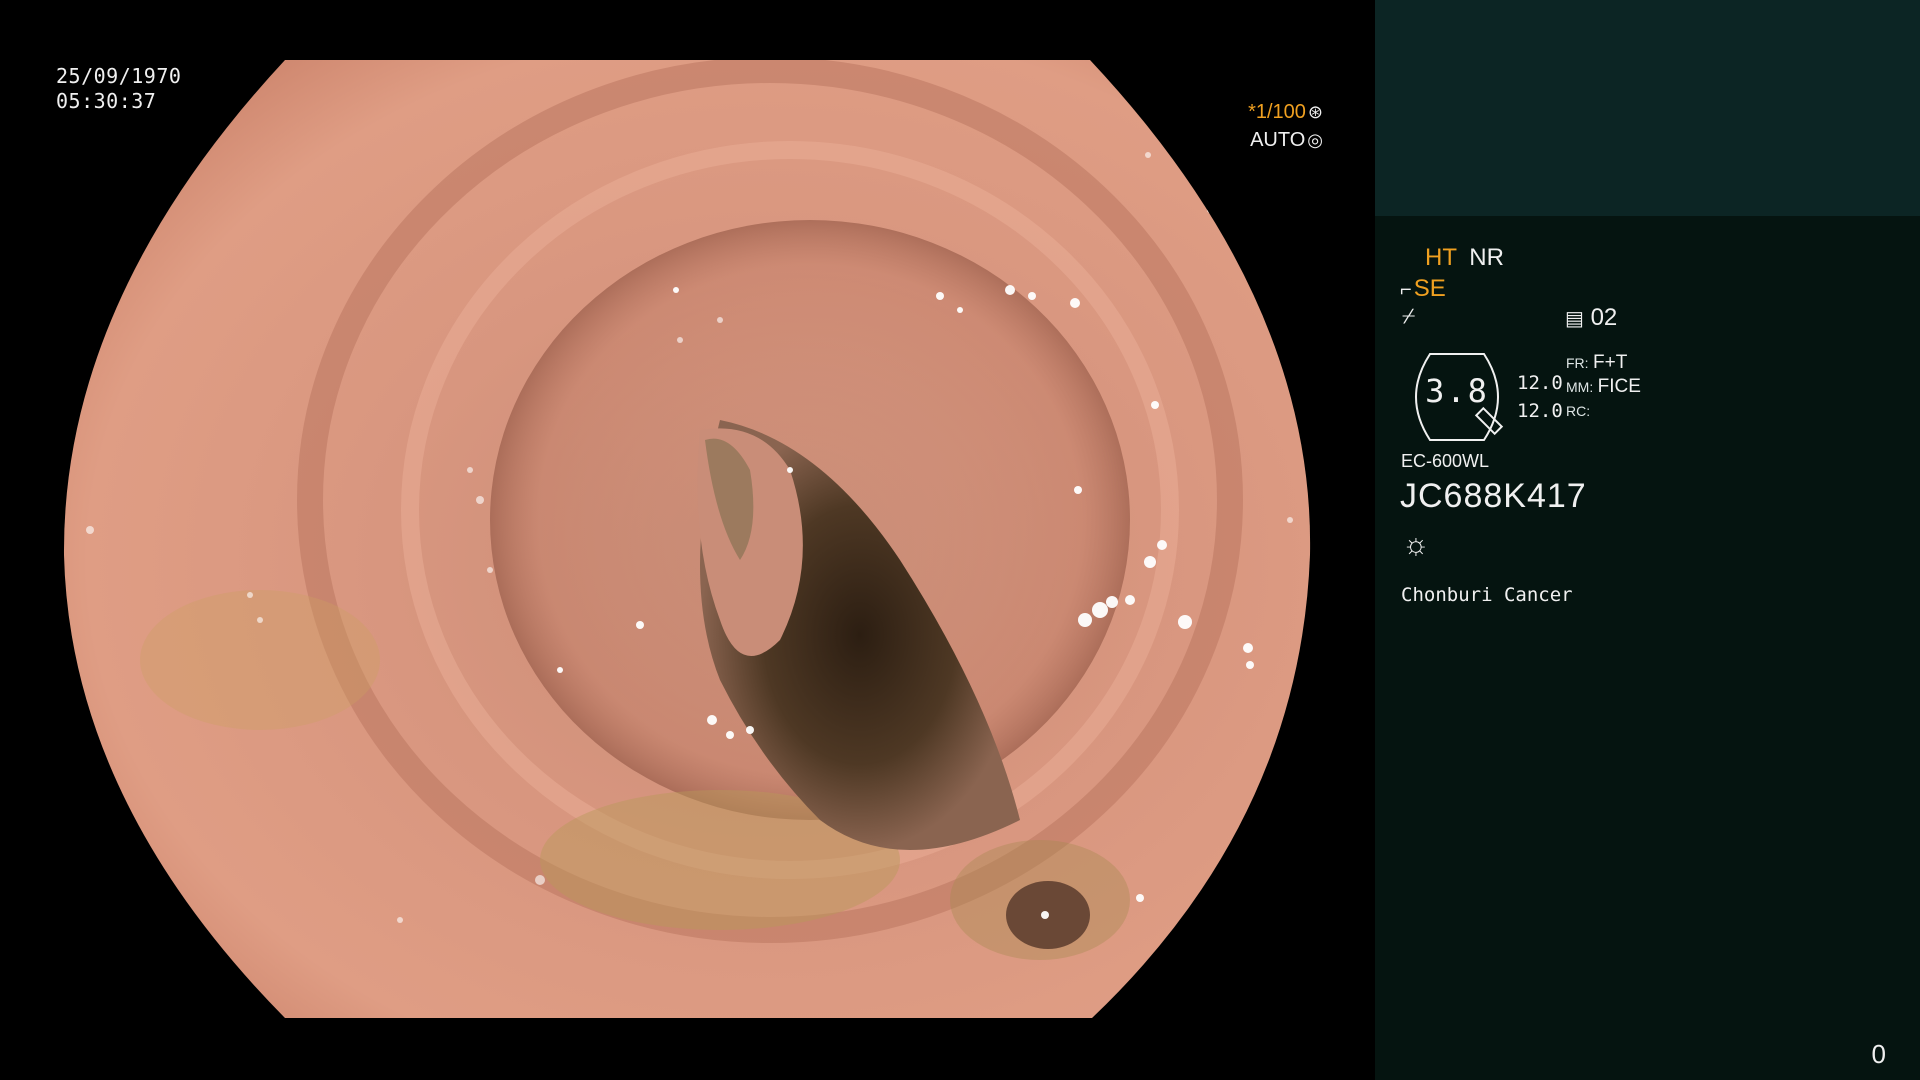 This screenshot has width=1920, height=1080. Describe the element at coordinates (1577, 363) in the screenshot. I see `fr-label: FR:` at that location.